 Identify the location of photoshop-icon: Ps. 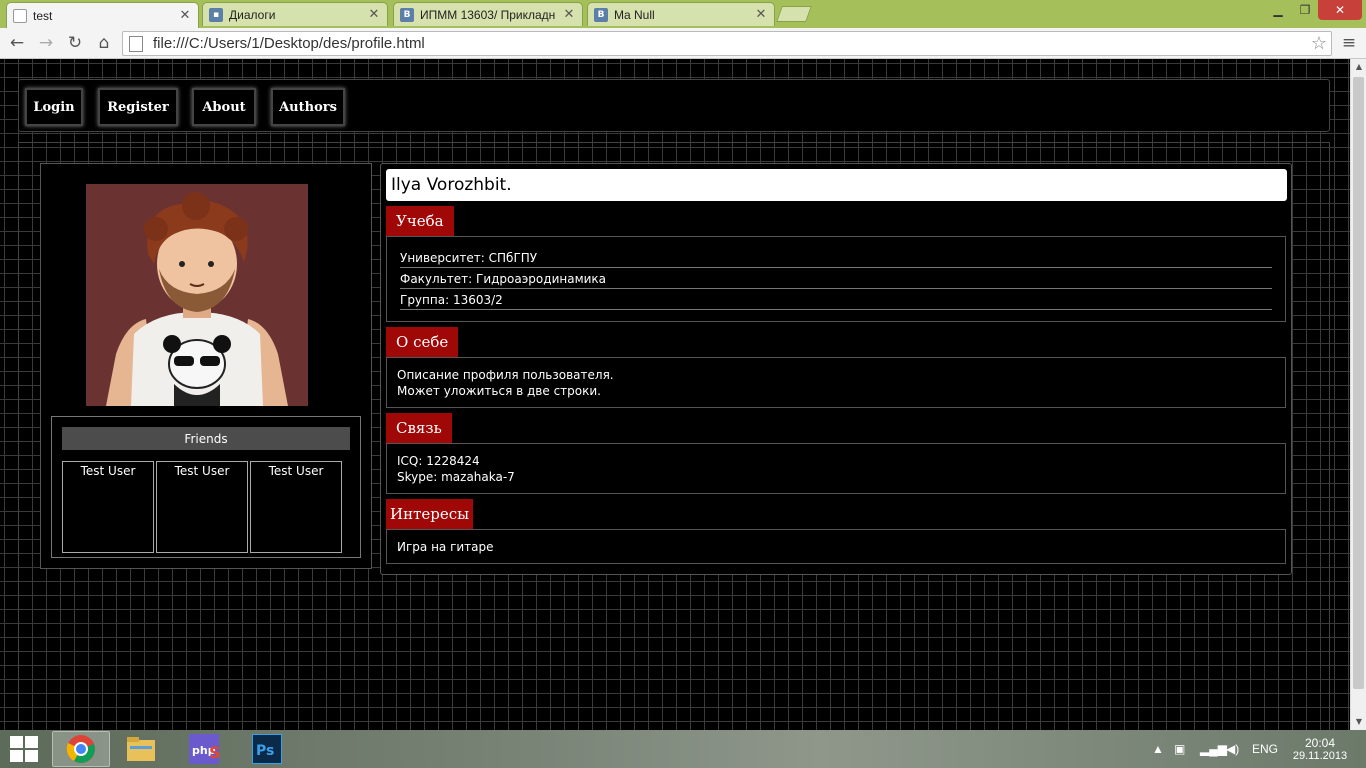
(267, 749).